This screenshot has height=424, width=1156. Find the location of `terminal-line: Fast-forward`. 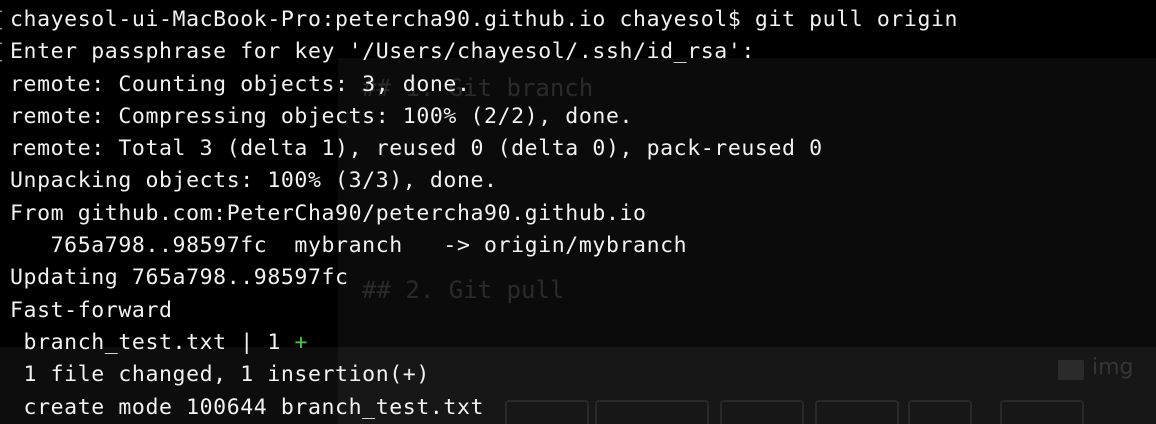

terminal-line: Fast-forward is located at coordinates (91, 310).